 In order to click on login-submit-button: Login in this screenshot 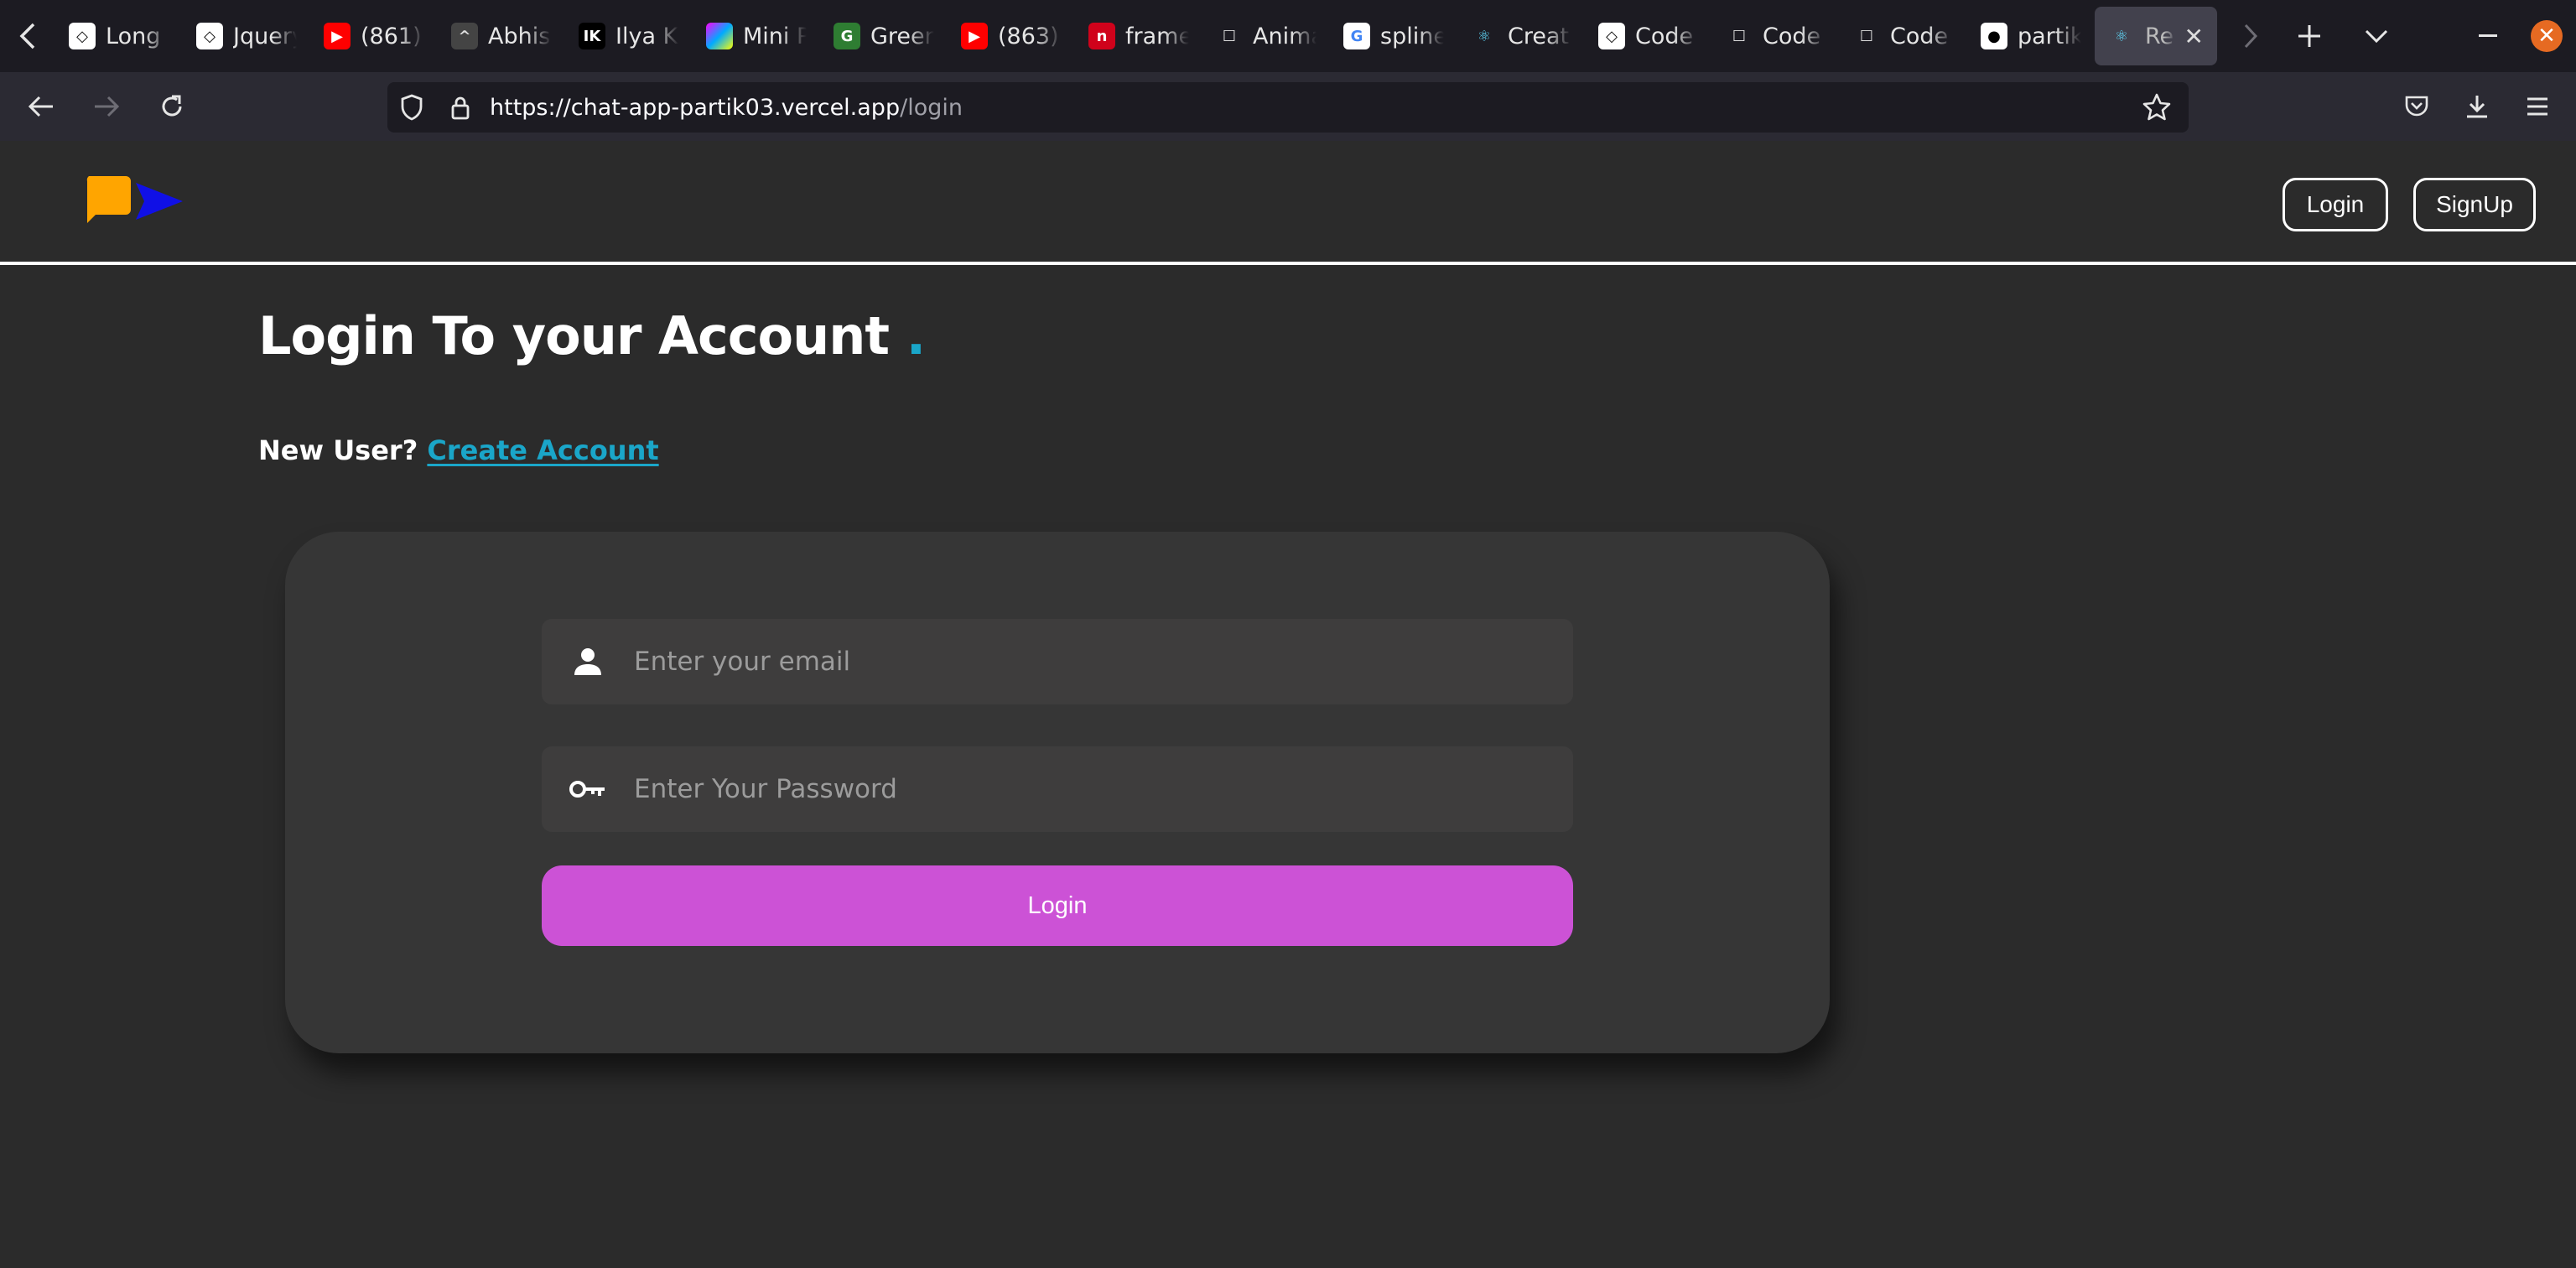, I will do `click(1057, 905)`.